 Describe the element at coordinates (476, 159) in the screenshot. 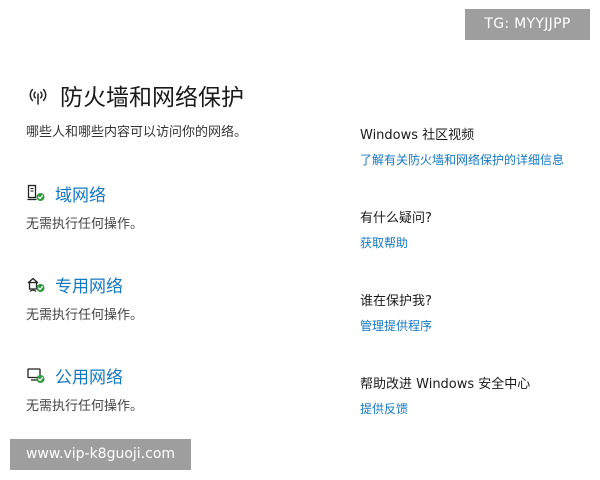

I see `learn-more-link: 了解有关防火墙和网络保护的详细信息` at that location.